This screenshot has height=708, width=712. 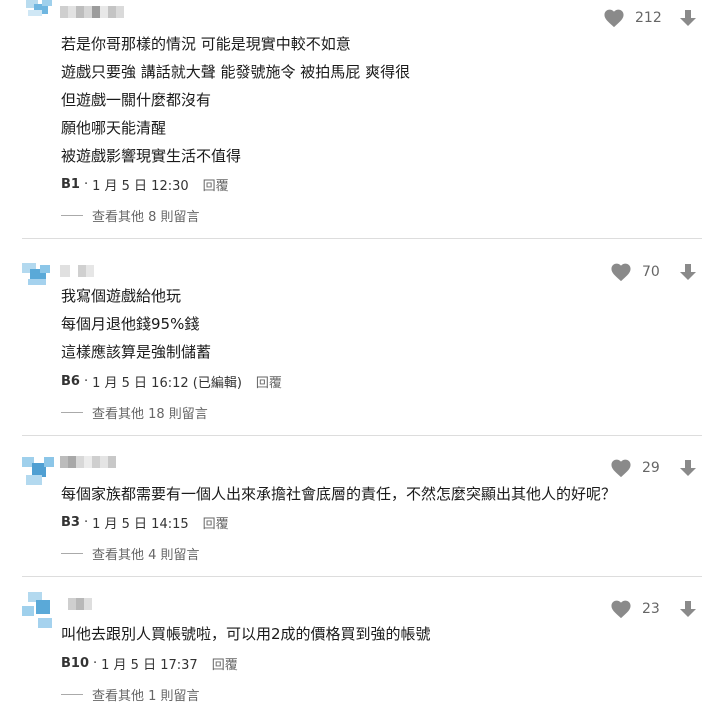 I want to click on comment-line: 遊戲只要強 講話就大聲 能發號施令 被拍馬屁 爽得很, so click(x=236, y=72).